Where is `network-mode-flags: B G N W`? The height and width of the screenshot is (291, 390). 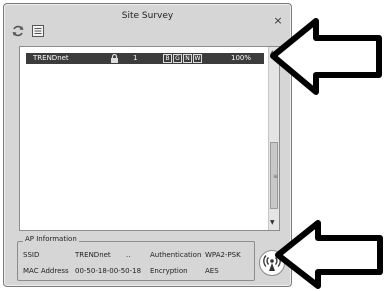 network-mode-flags: B G N W is located at coordinates (182, 58).